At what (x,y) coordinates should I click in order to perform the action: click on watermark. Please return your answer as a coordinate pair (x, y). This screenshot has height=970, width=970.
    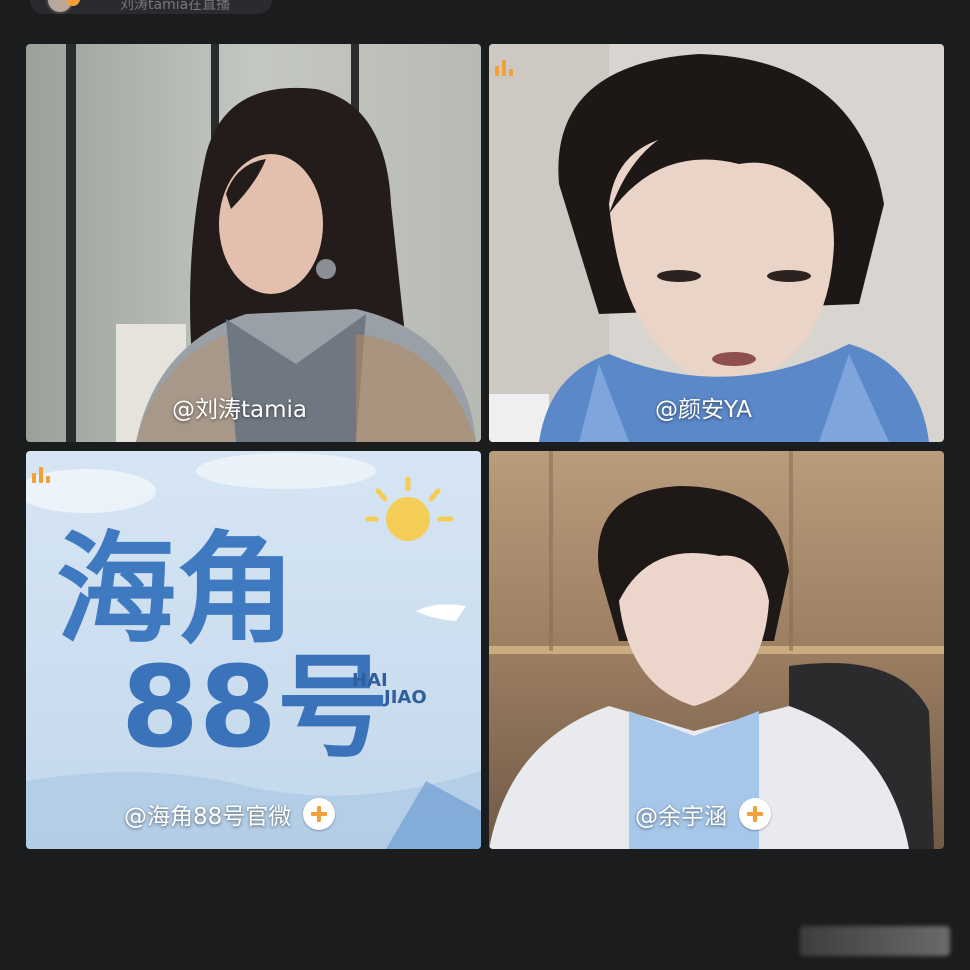
    Looking at the image, I should click on (875, 941).